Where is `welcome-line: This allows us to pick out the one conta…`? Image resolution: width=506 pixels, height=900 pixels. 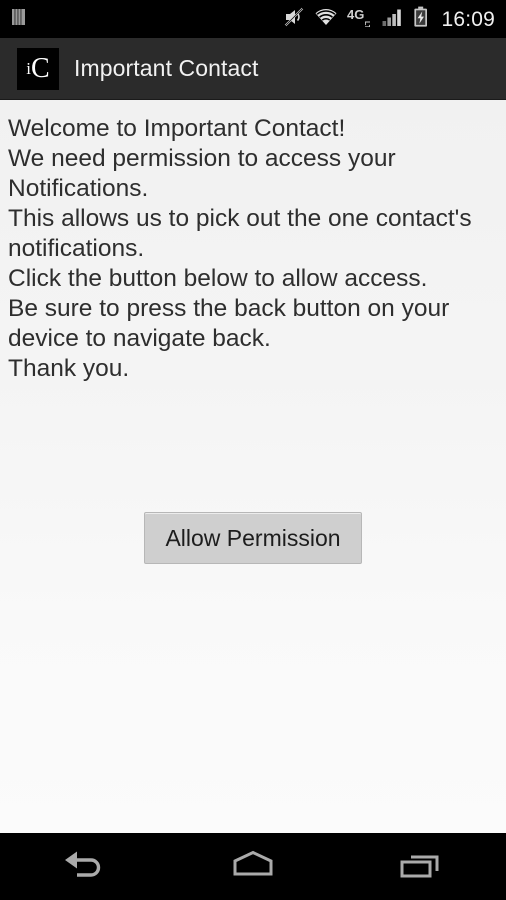
welcome-line: This allows us to pick out the one conta… is located at coordinates (240, 218).